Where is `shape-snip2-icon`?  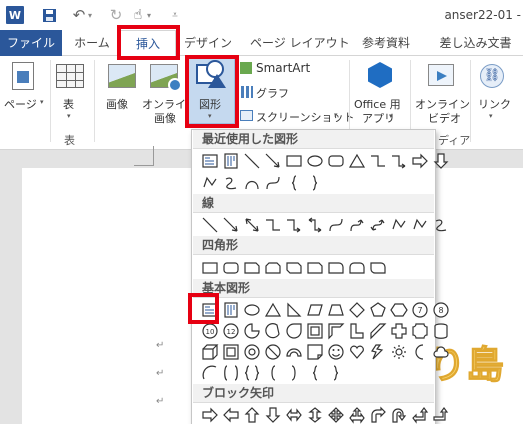 shape-snip2-icon is located at coordinates (273, 268).